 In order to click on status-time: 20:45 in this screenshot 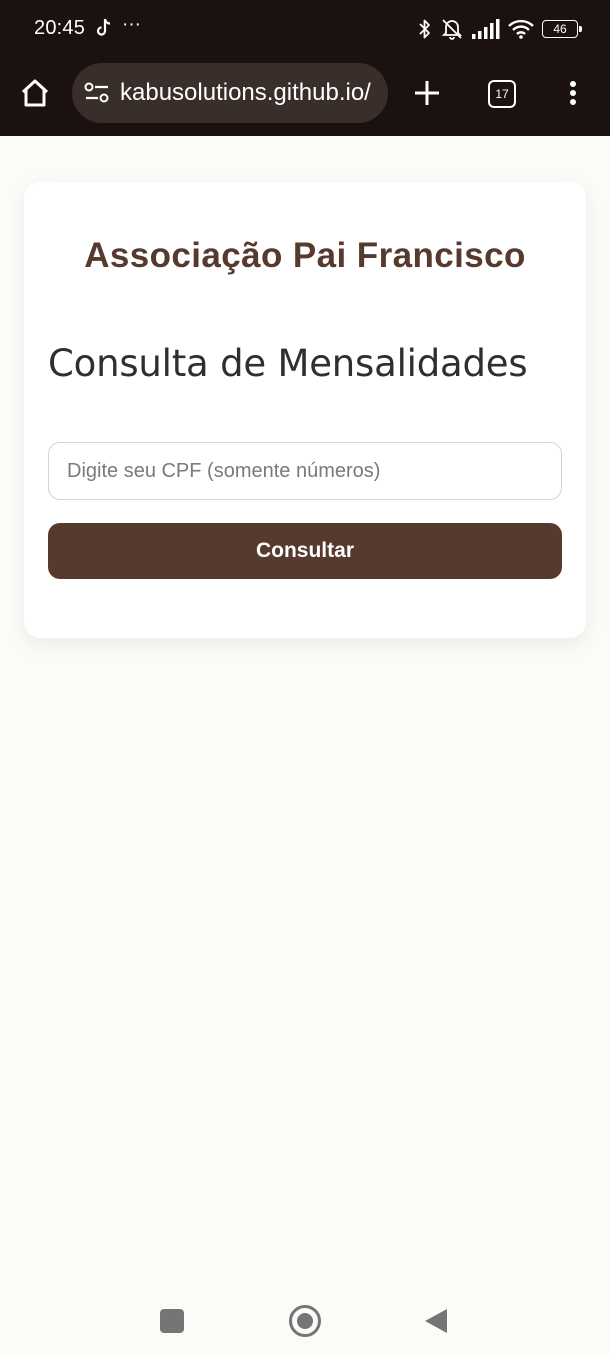, I will do `click(60, 28)`.